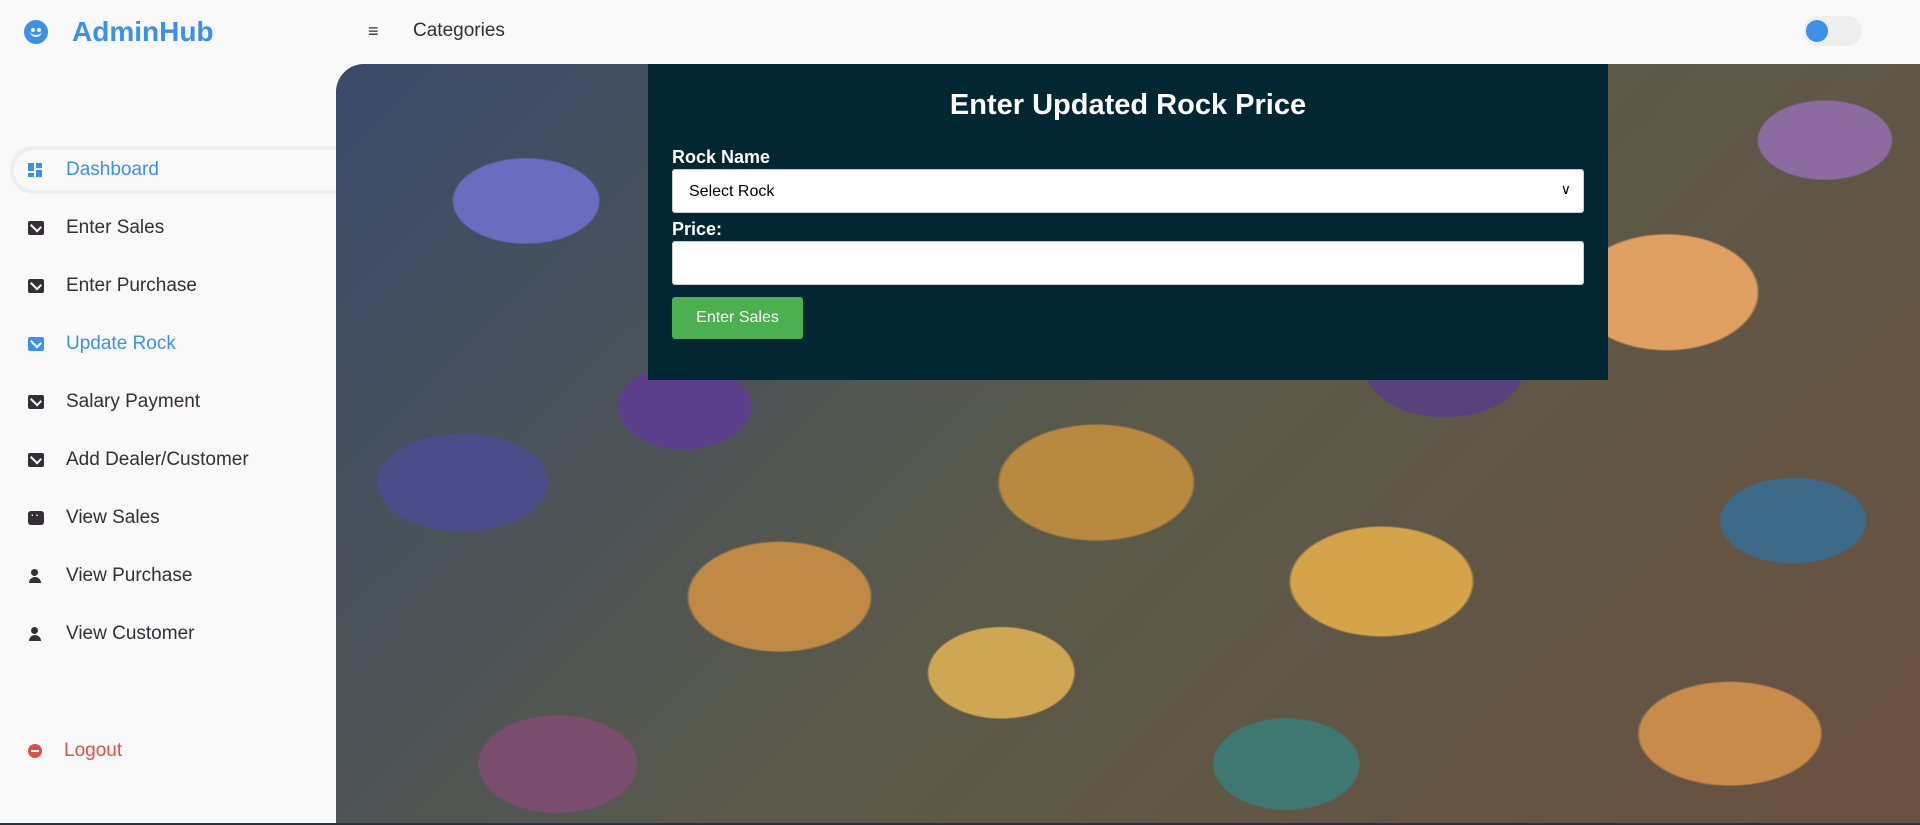  What do you see at coordinates (373, 31) in the screenshot?
I see `menu-icon: ≡` at bounding box center [373, 31].